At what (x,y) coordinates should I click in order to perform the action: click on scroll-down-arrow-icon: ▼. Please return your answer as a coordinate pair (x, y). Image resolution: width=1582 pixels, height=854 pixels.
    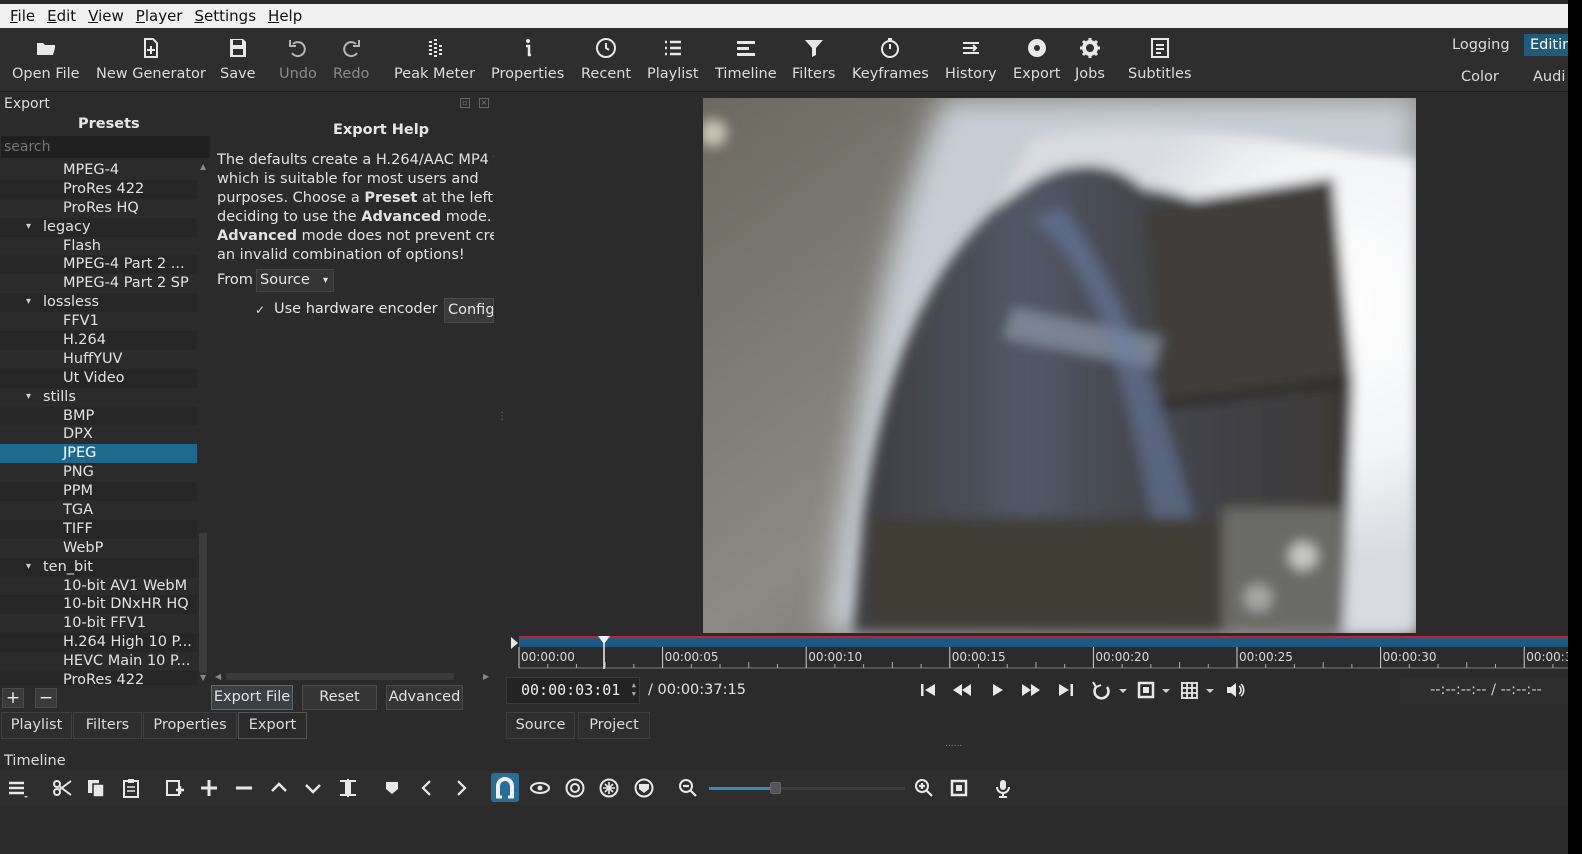
    Looking at the image, I should click on (203, 677).